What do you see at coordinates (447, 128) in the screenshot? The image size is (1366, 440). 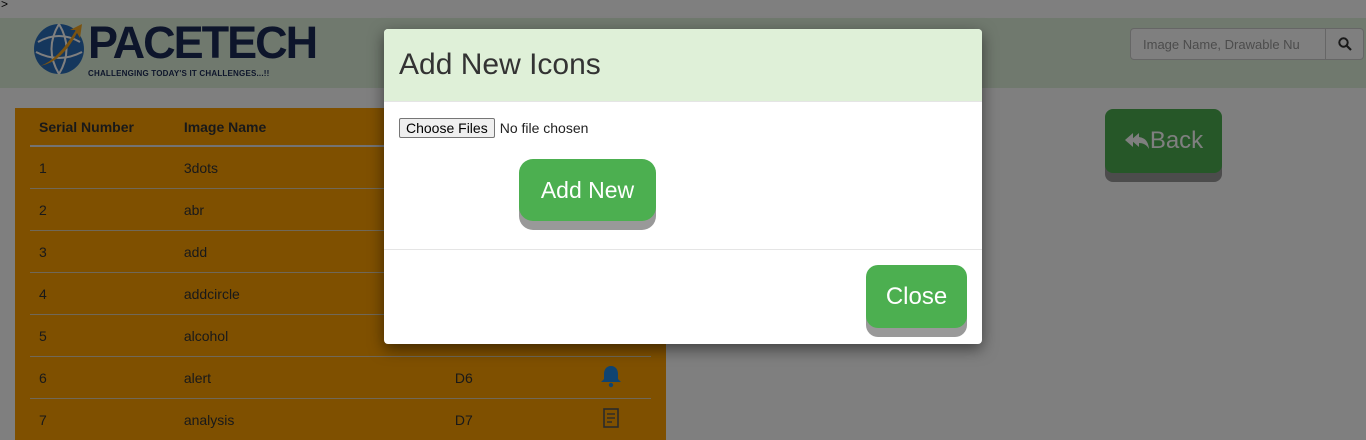 I see `choose-files-button: Choose Files` at bounding box center [447, 128].